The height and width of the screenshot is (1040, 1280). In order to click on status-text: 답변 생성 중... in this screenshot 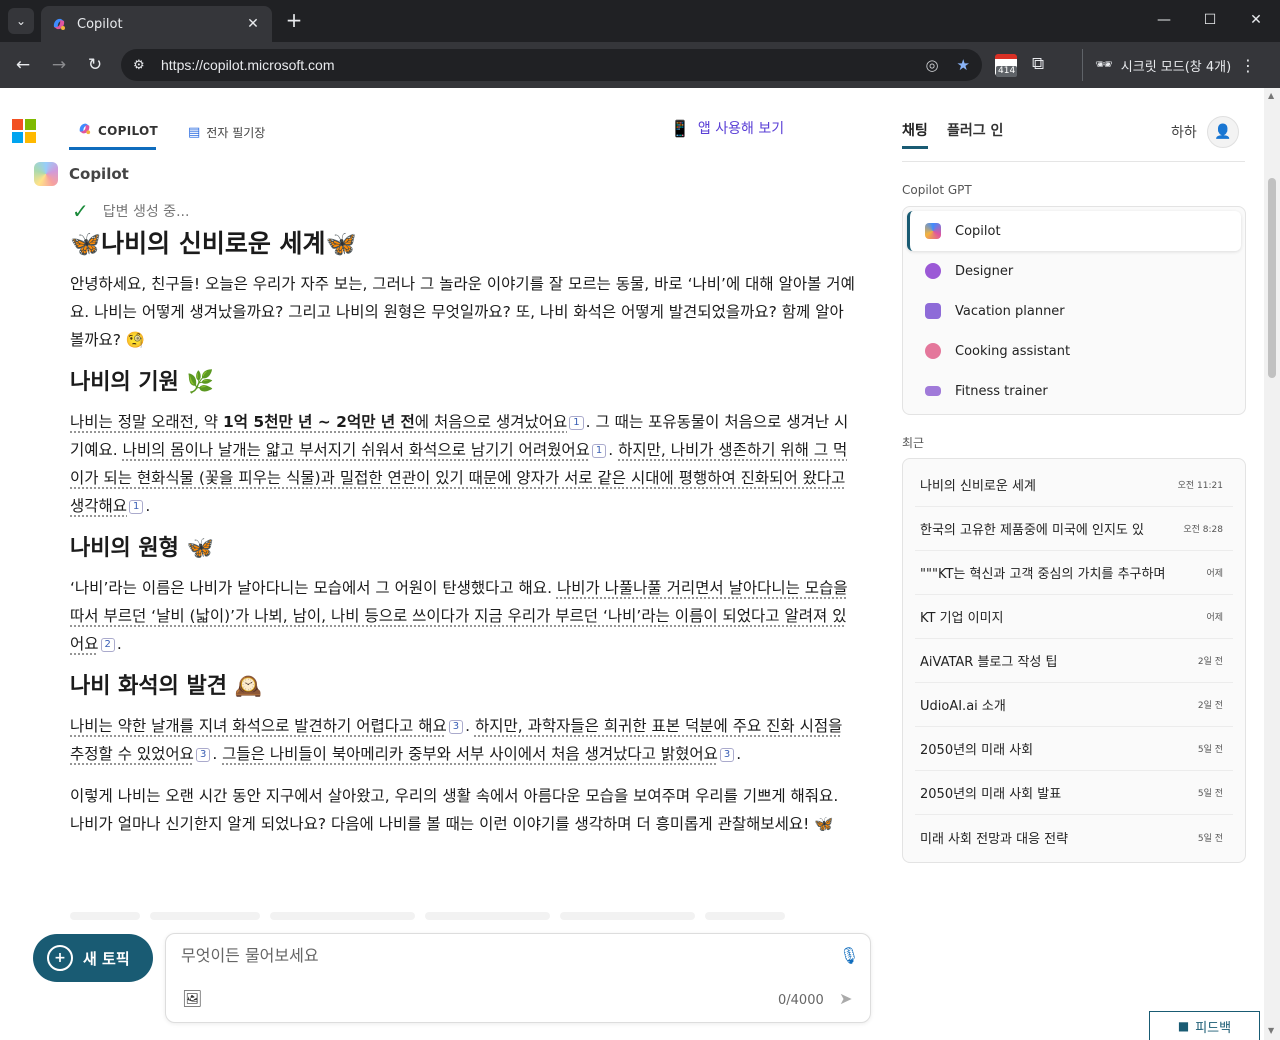, I will do `click(146, 212)`.